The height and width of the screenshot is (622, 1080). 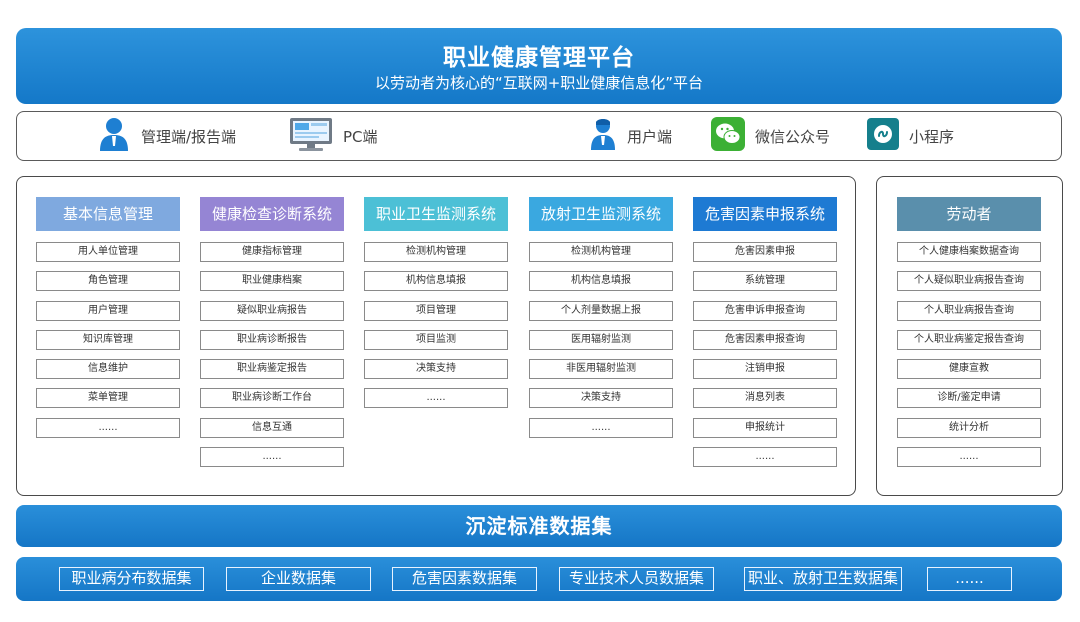 I want to click on platform-banner: 职业健康管理平台 以劳动者为核心的“互联网+职业健康信息化”平台, so click(x=539, y=66).